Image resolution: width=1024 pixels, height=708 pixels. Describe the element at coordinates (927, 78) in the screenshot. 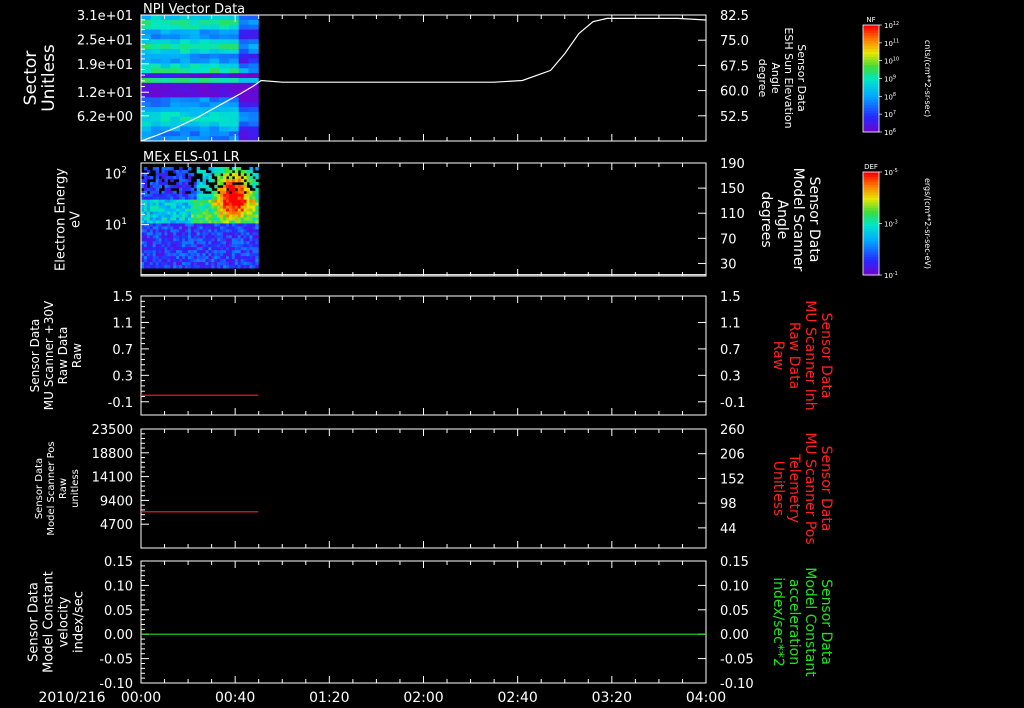

I see `colorbar-units: cnts/(cm**2-sr-sec)` at that location.